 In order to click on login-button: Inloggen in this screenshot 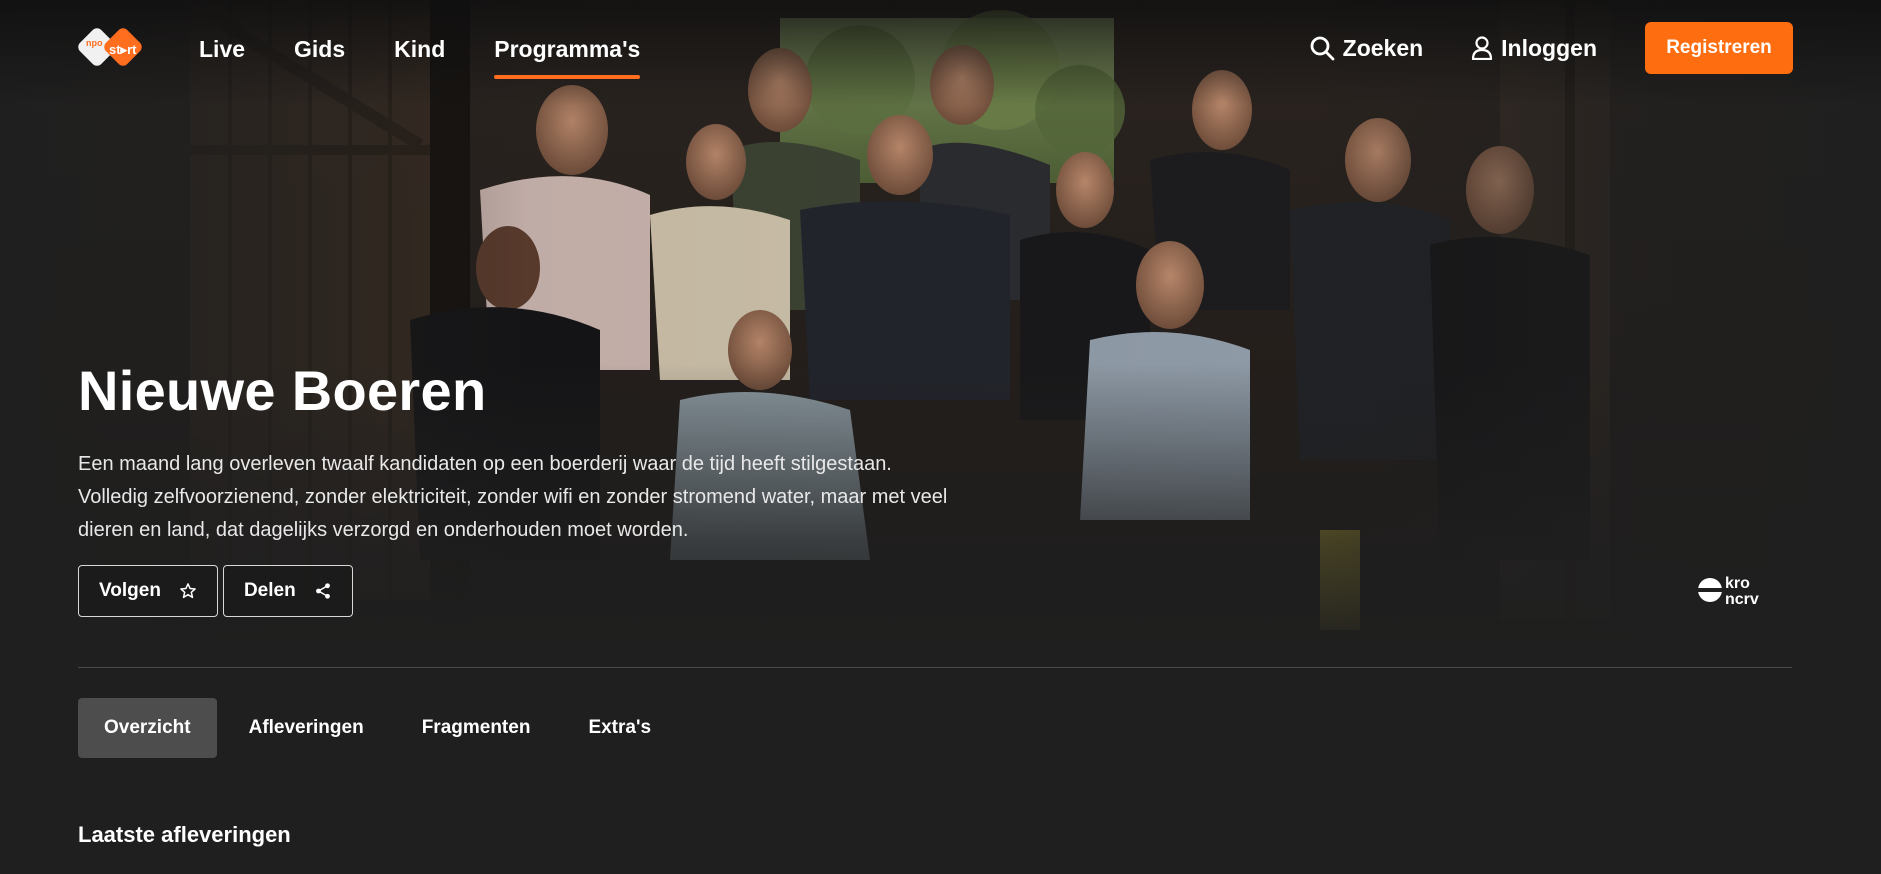, I will do `click(1534, 48)`.